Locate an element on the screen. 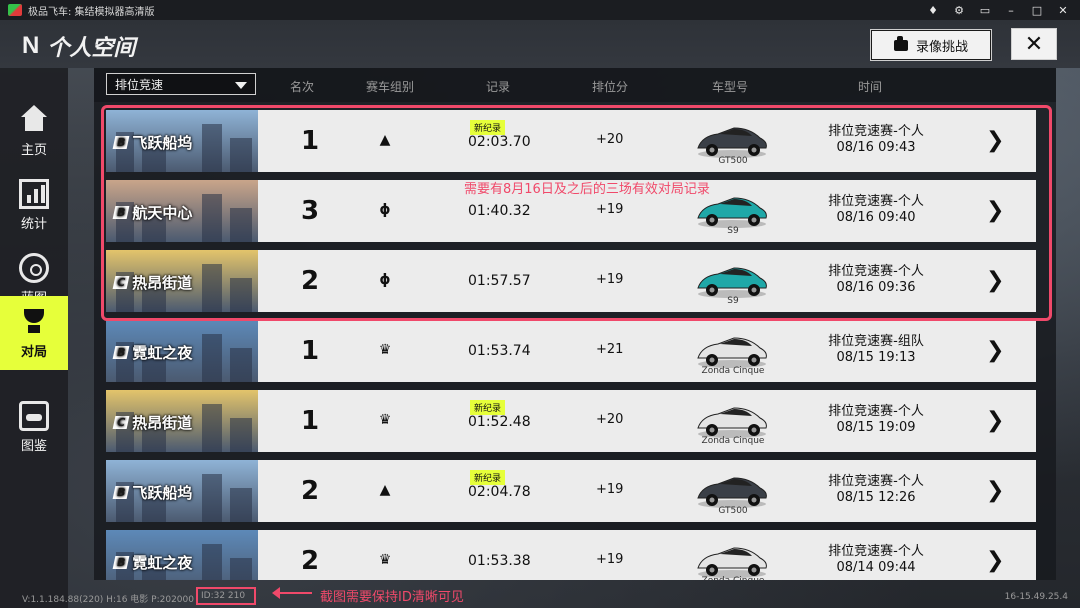 The width and height of the screenshot is (1080, 608). race-info: 排位竞速赛-个人 08/15 19:09 is located at coordinates (876, 420).